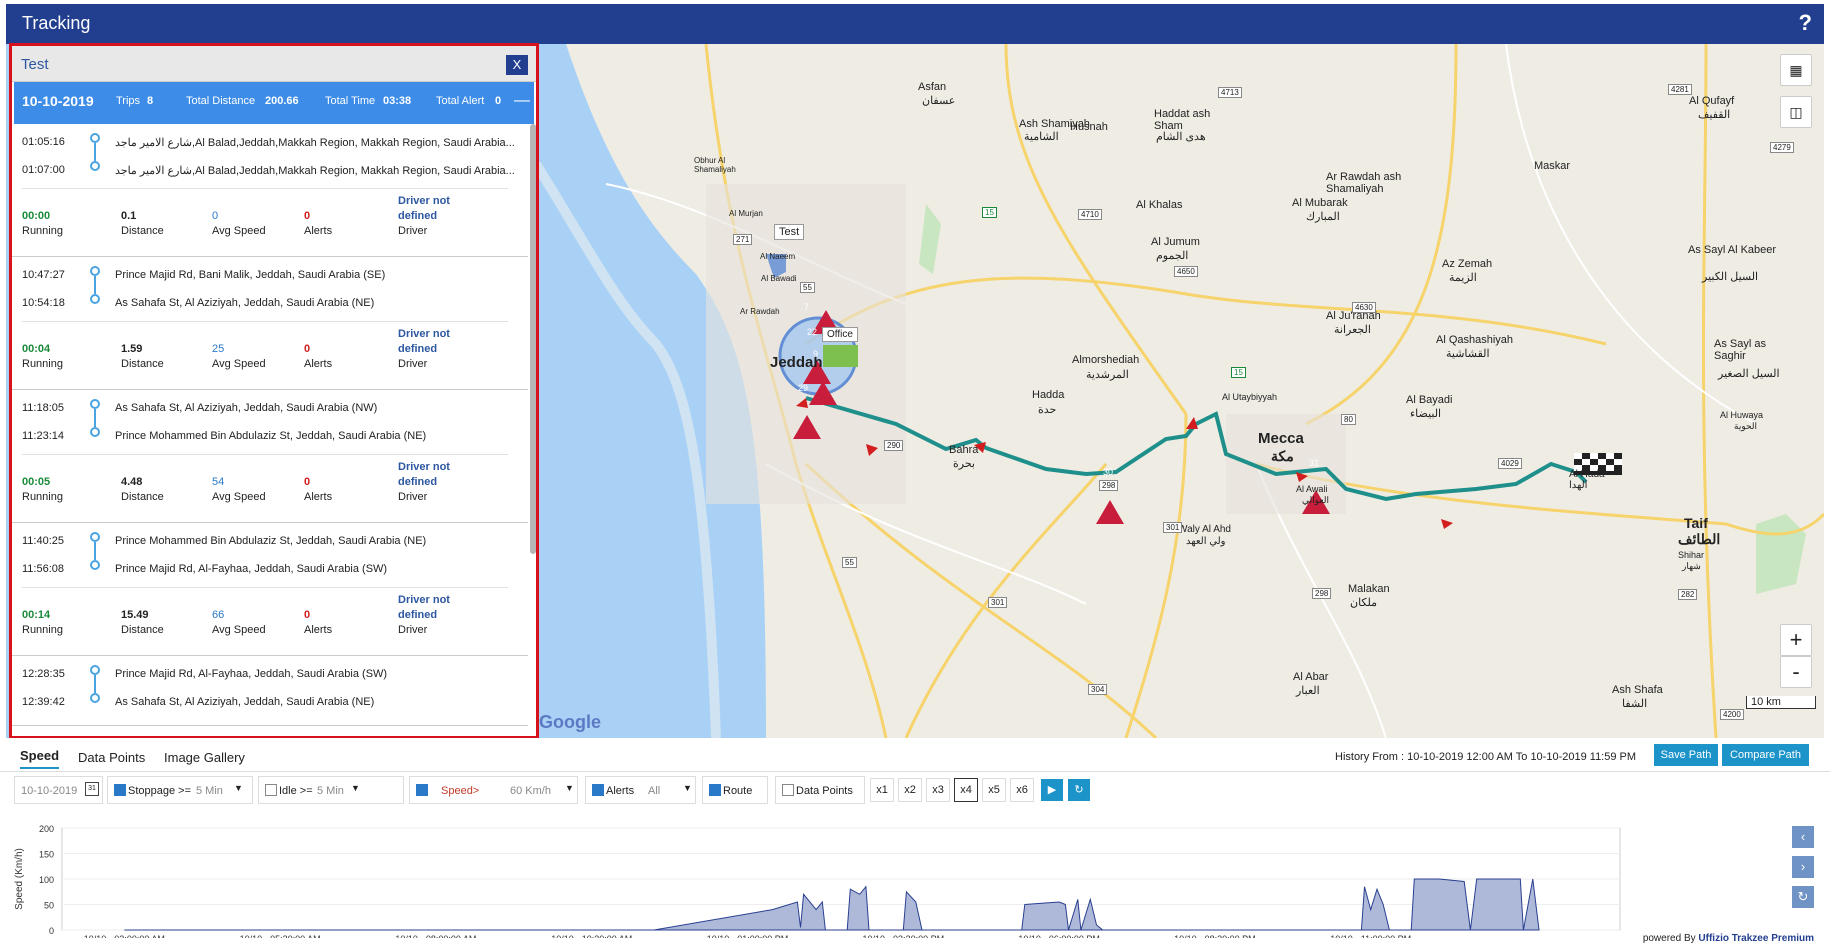  Describe the element at coordinates (128, 101) in the screenshot. I see `trips-label: Trips` at that location.